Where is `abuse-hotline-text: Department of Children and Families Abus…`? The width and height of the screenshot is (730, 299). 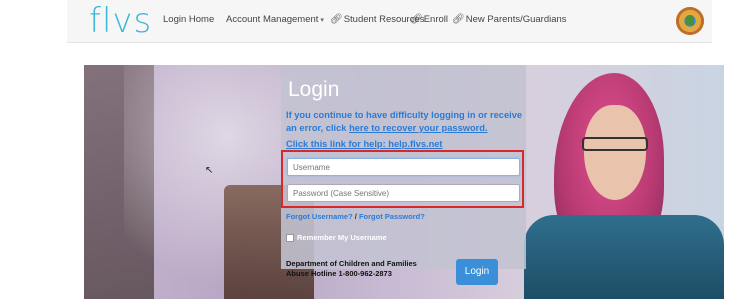 abuse-hotline-text: Department of Children and Families Abus… is located at coordinates (351, 269).